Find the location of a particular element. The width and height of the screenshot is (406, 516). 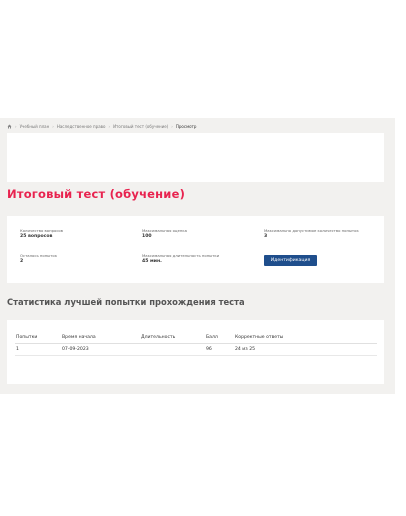

attempts-left-field: Осталось попыток 2 is located at coordinates (77, 259).